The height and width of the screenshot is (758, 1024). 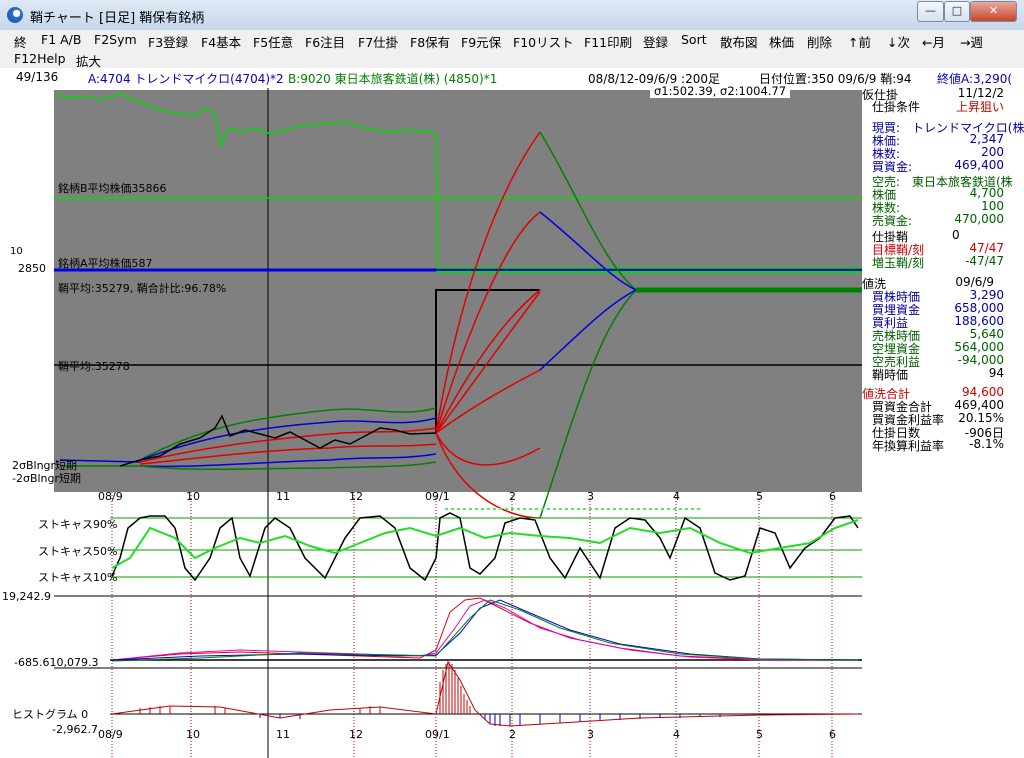 What do you see at coordinates (512, 734) in the screenshot?
I see `x-label-bottom-5: 2` at bounding box center [512, 734].